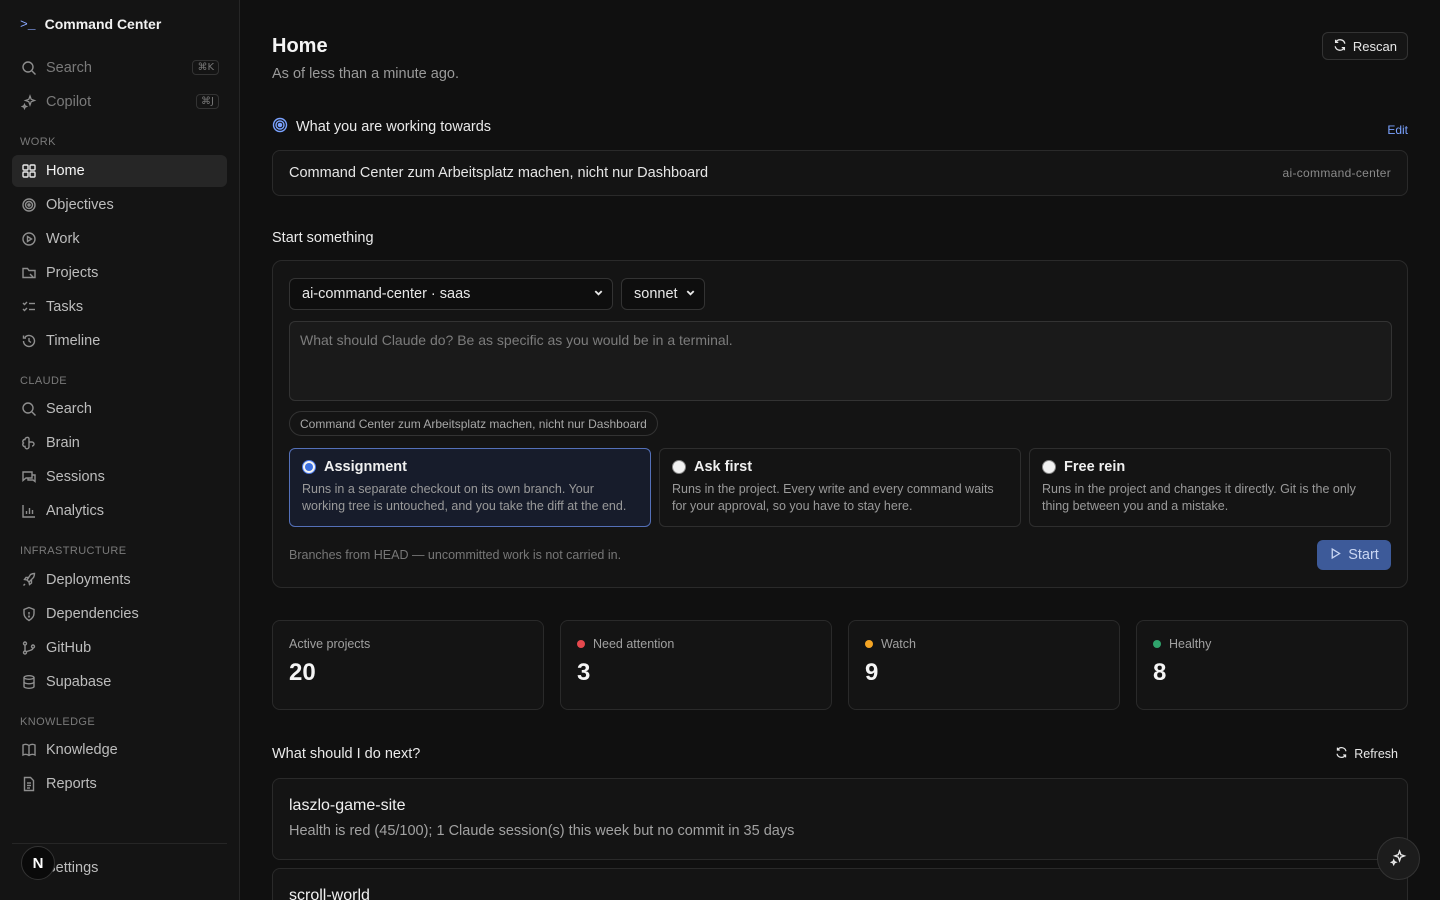 The image size is (1440, 900). I want to click on project-select-value: ai-command-center · saas, so click(386, 294).